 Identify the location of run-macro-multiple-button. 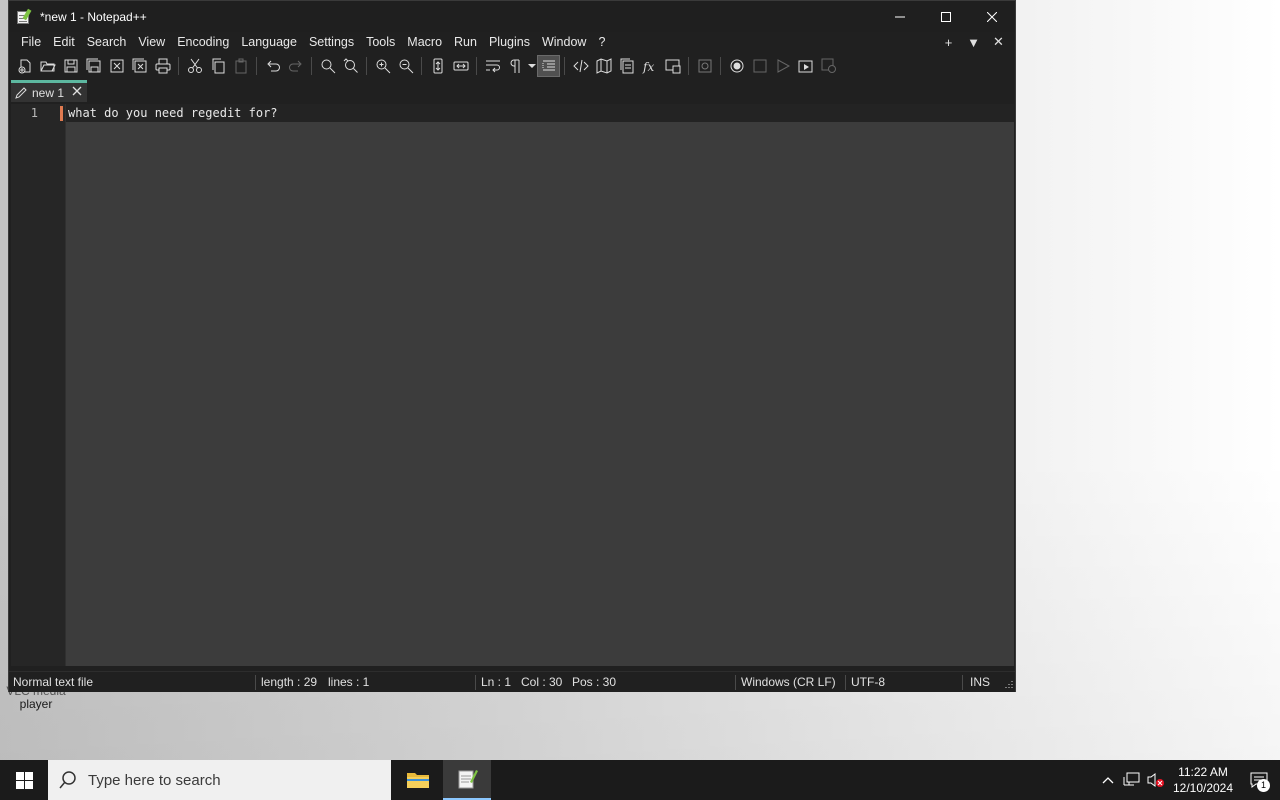
(805, 66).